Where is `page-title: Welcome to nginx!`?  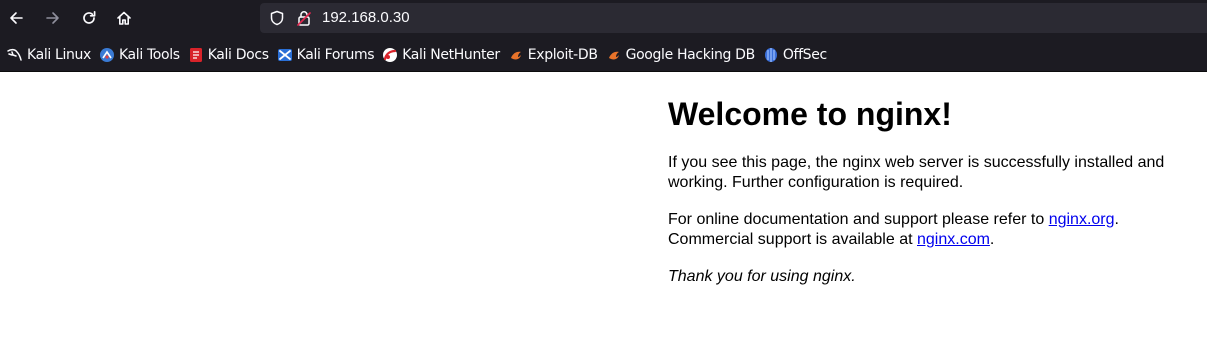 page-title: Welcome to nginx! is located at coordinates (810, 114).